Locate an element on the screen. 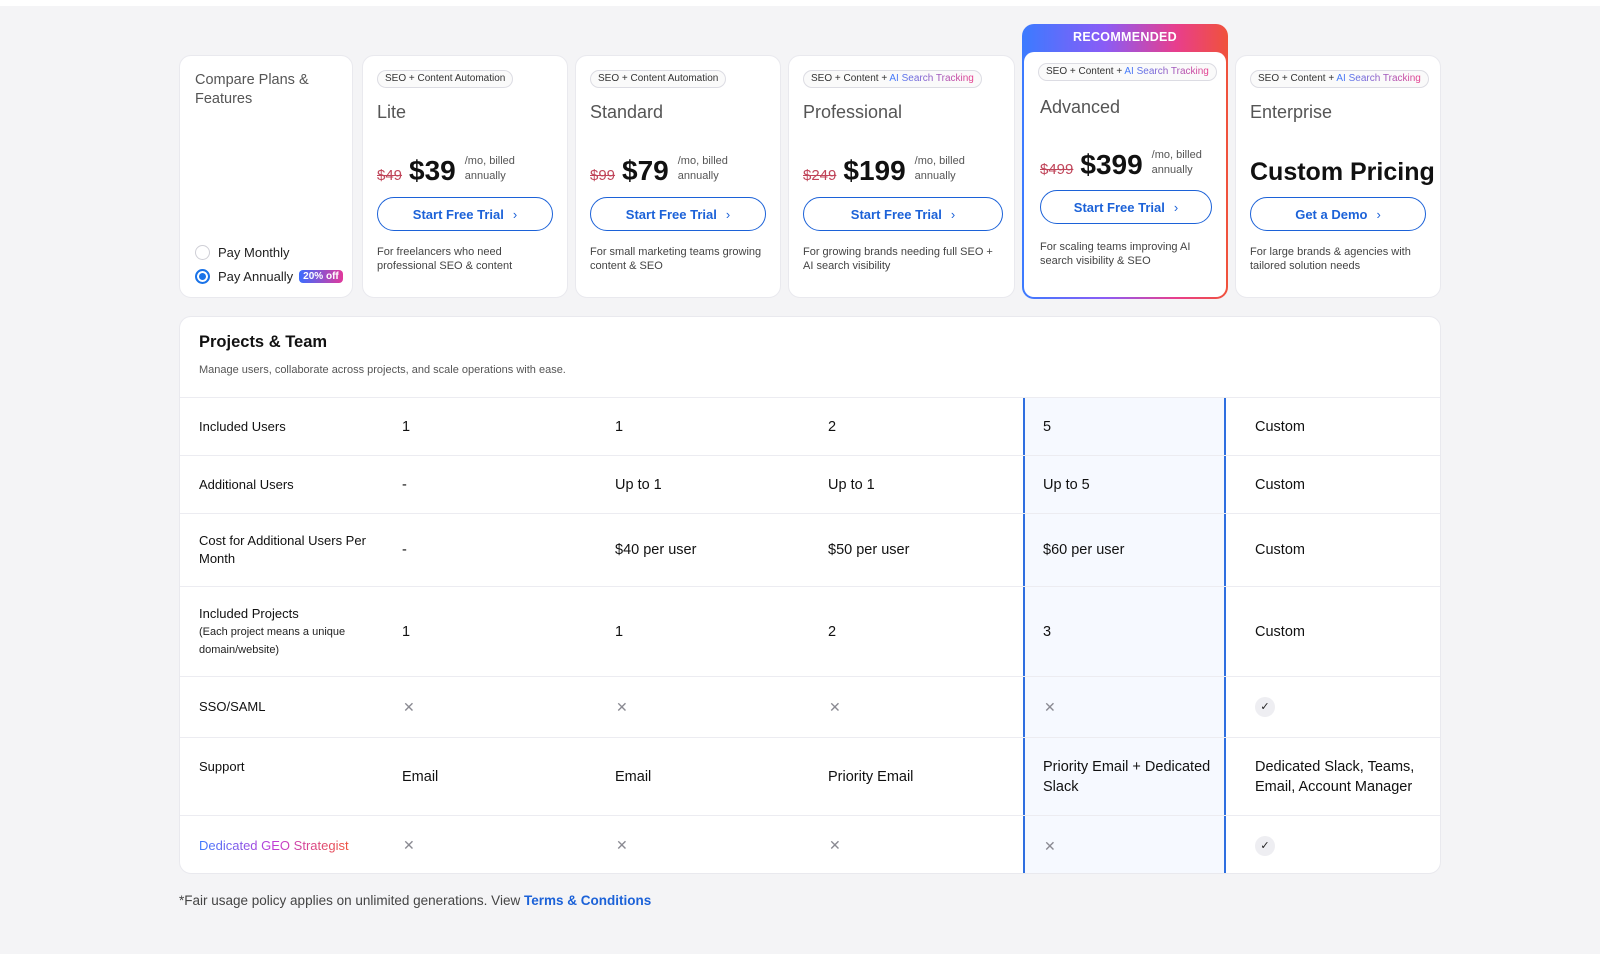 The image size is (1600, 954). cell-advanced: $60 per user is located at coordinates (1084, 550).